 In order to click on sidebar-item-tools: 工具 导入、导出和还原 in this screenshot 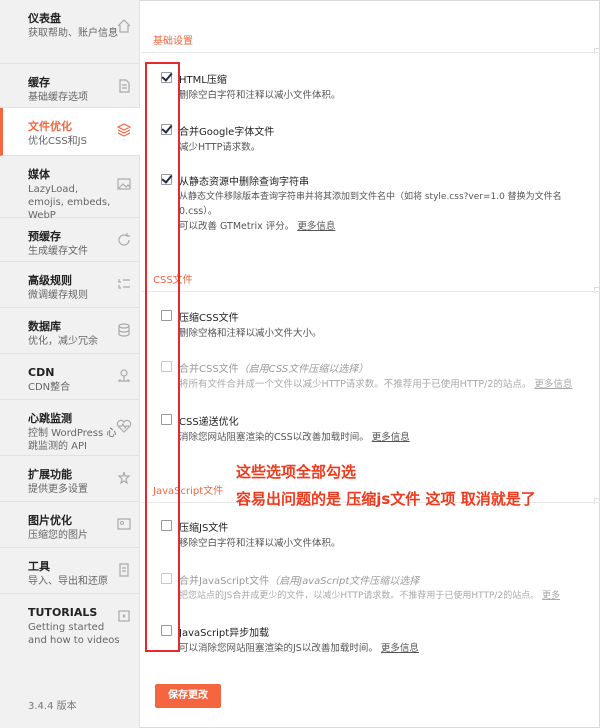, I will do `click(70, 571)`.